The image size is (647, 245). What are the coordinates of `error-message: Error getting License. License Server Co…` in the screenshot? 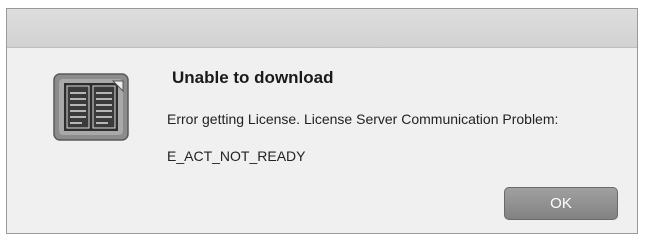 It's located at (363, 119).